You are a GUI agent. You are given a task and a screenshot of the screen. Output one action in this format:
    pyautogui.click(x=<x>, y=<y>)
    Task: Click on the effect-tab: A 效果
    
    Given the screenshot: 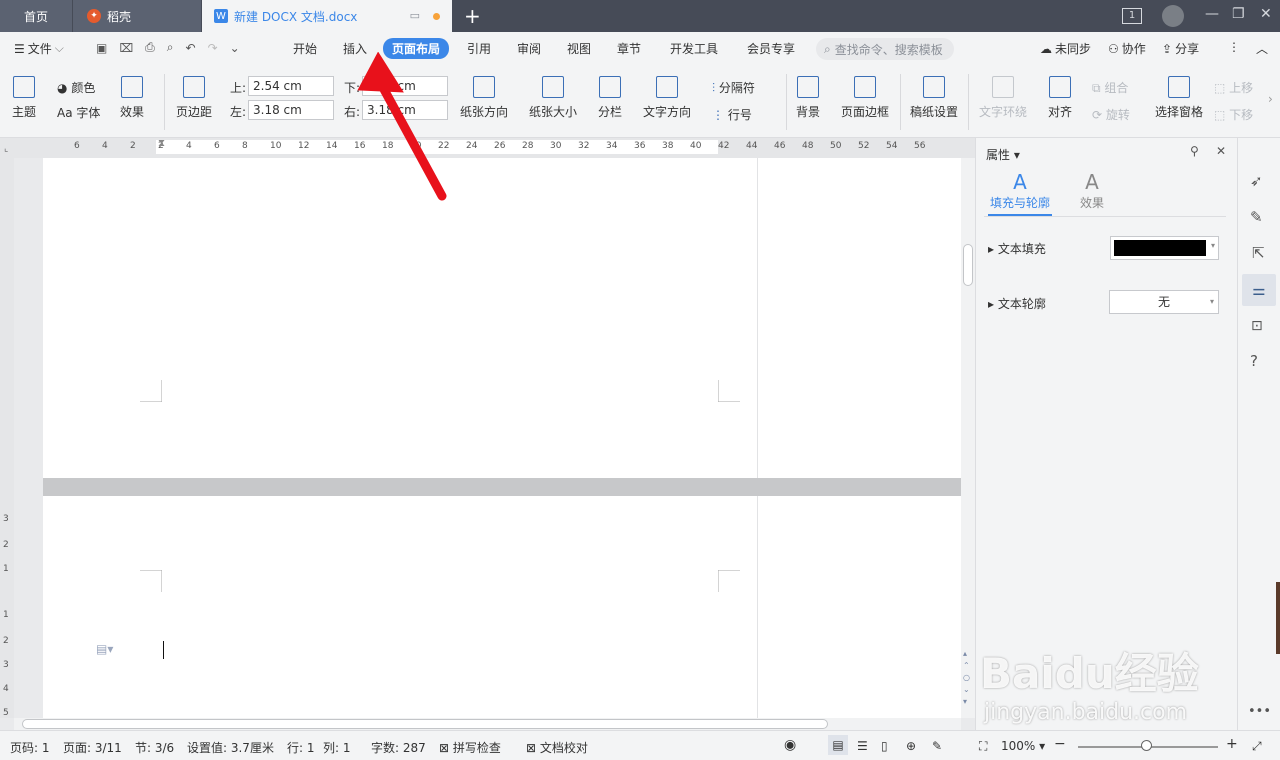 What is the action you would take?
    pyautogui.click(x=1092, y=190)
    